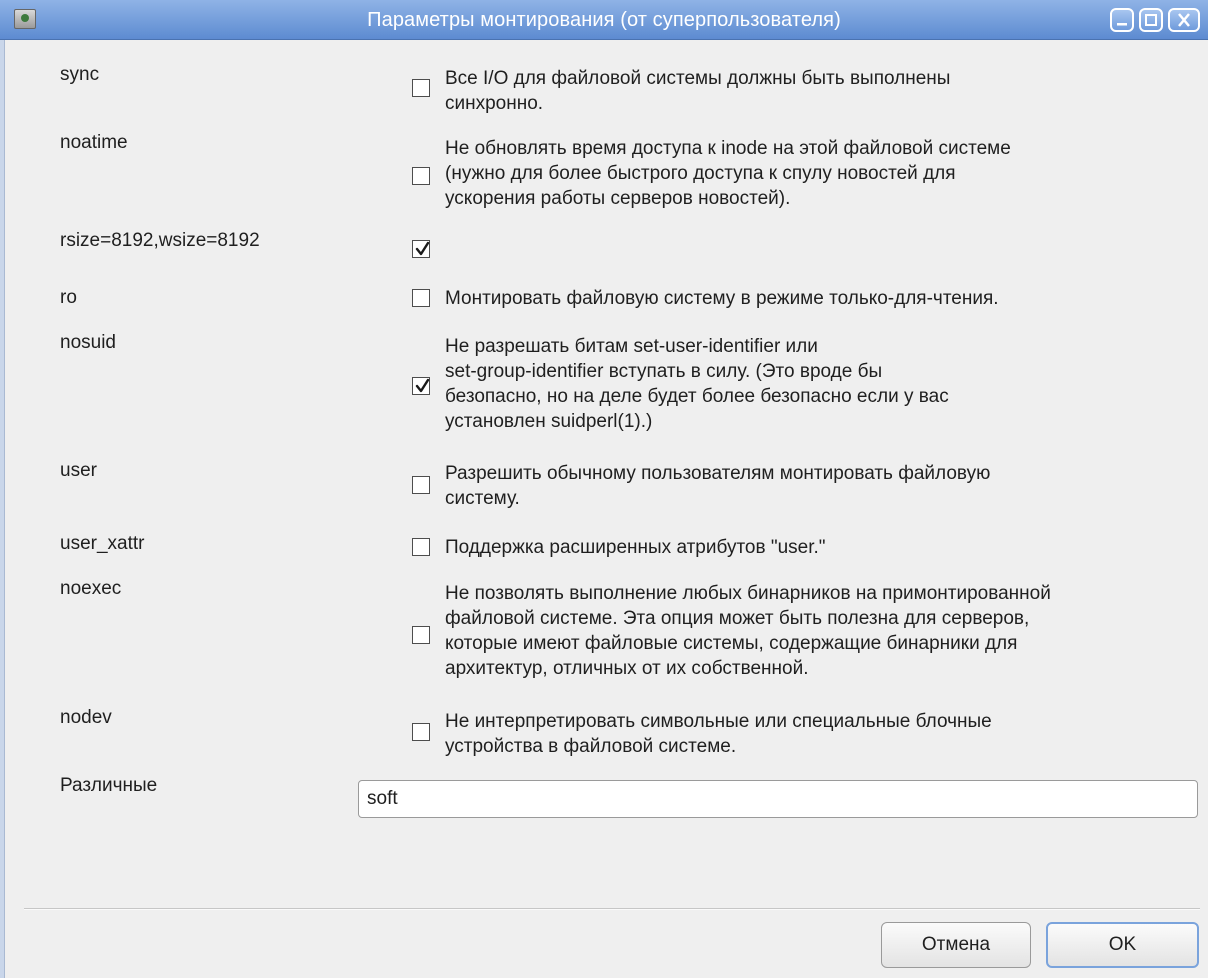  Describe the element at coordinates (421, 635) in the screenshot. I see `checkbox-noexec` at that location.